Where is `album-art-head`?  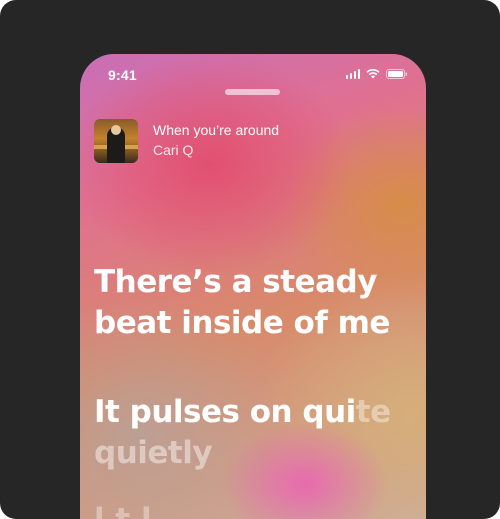 album-art-head is located at coordinates (116, 130).